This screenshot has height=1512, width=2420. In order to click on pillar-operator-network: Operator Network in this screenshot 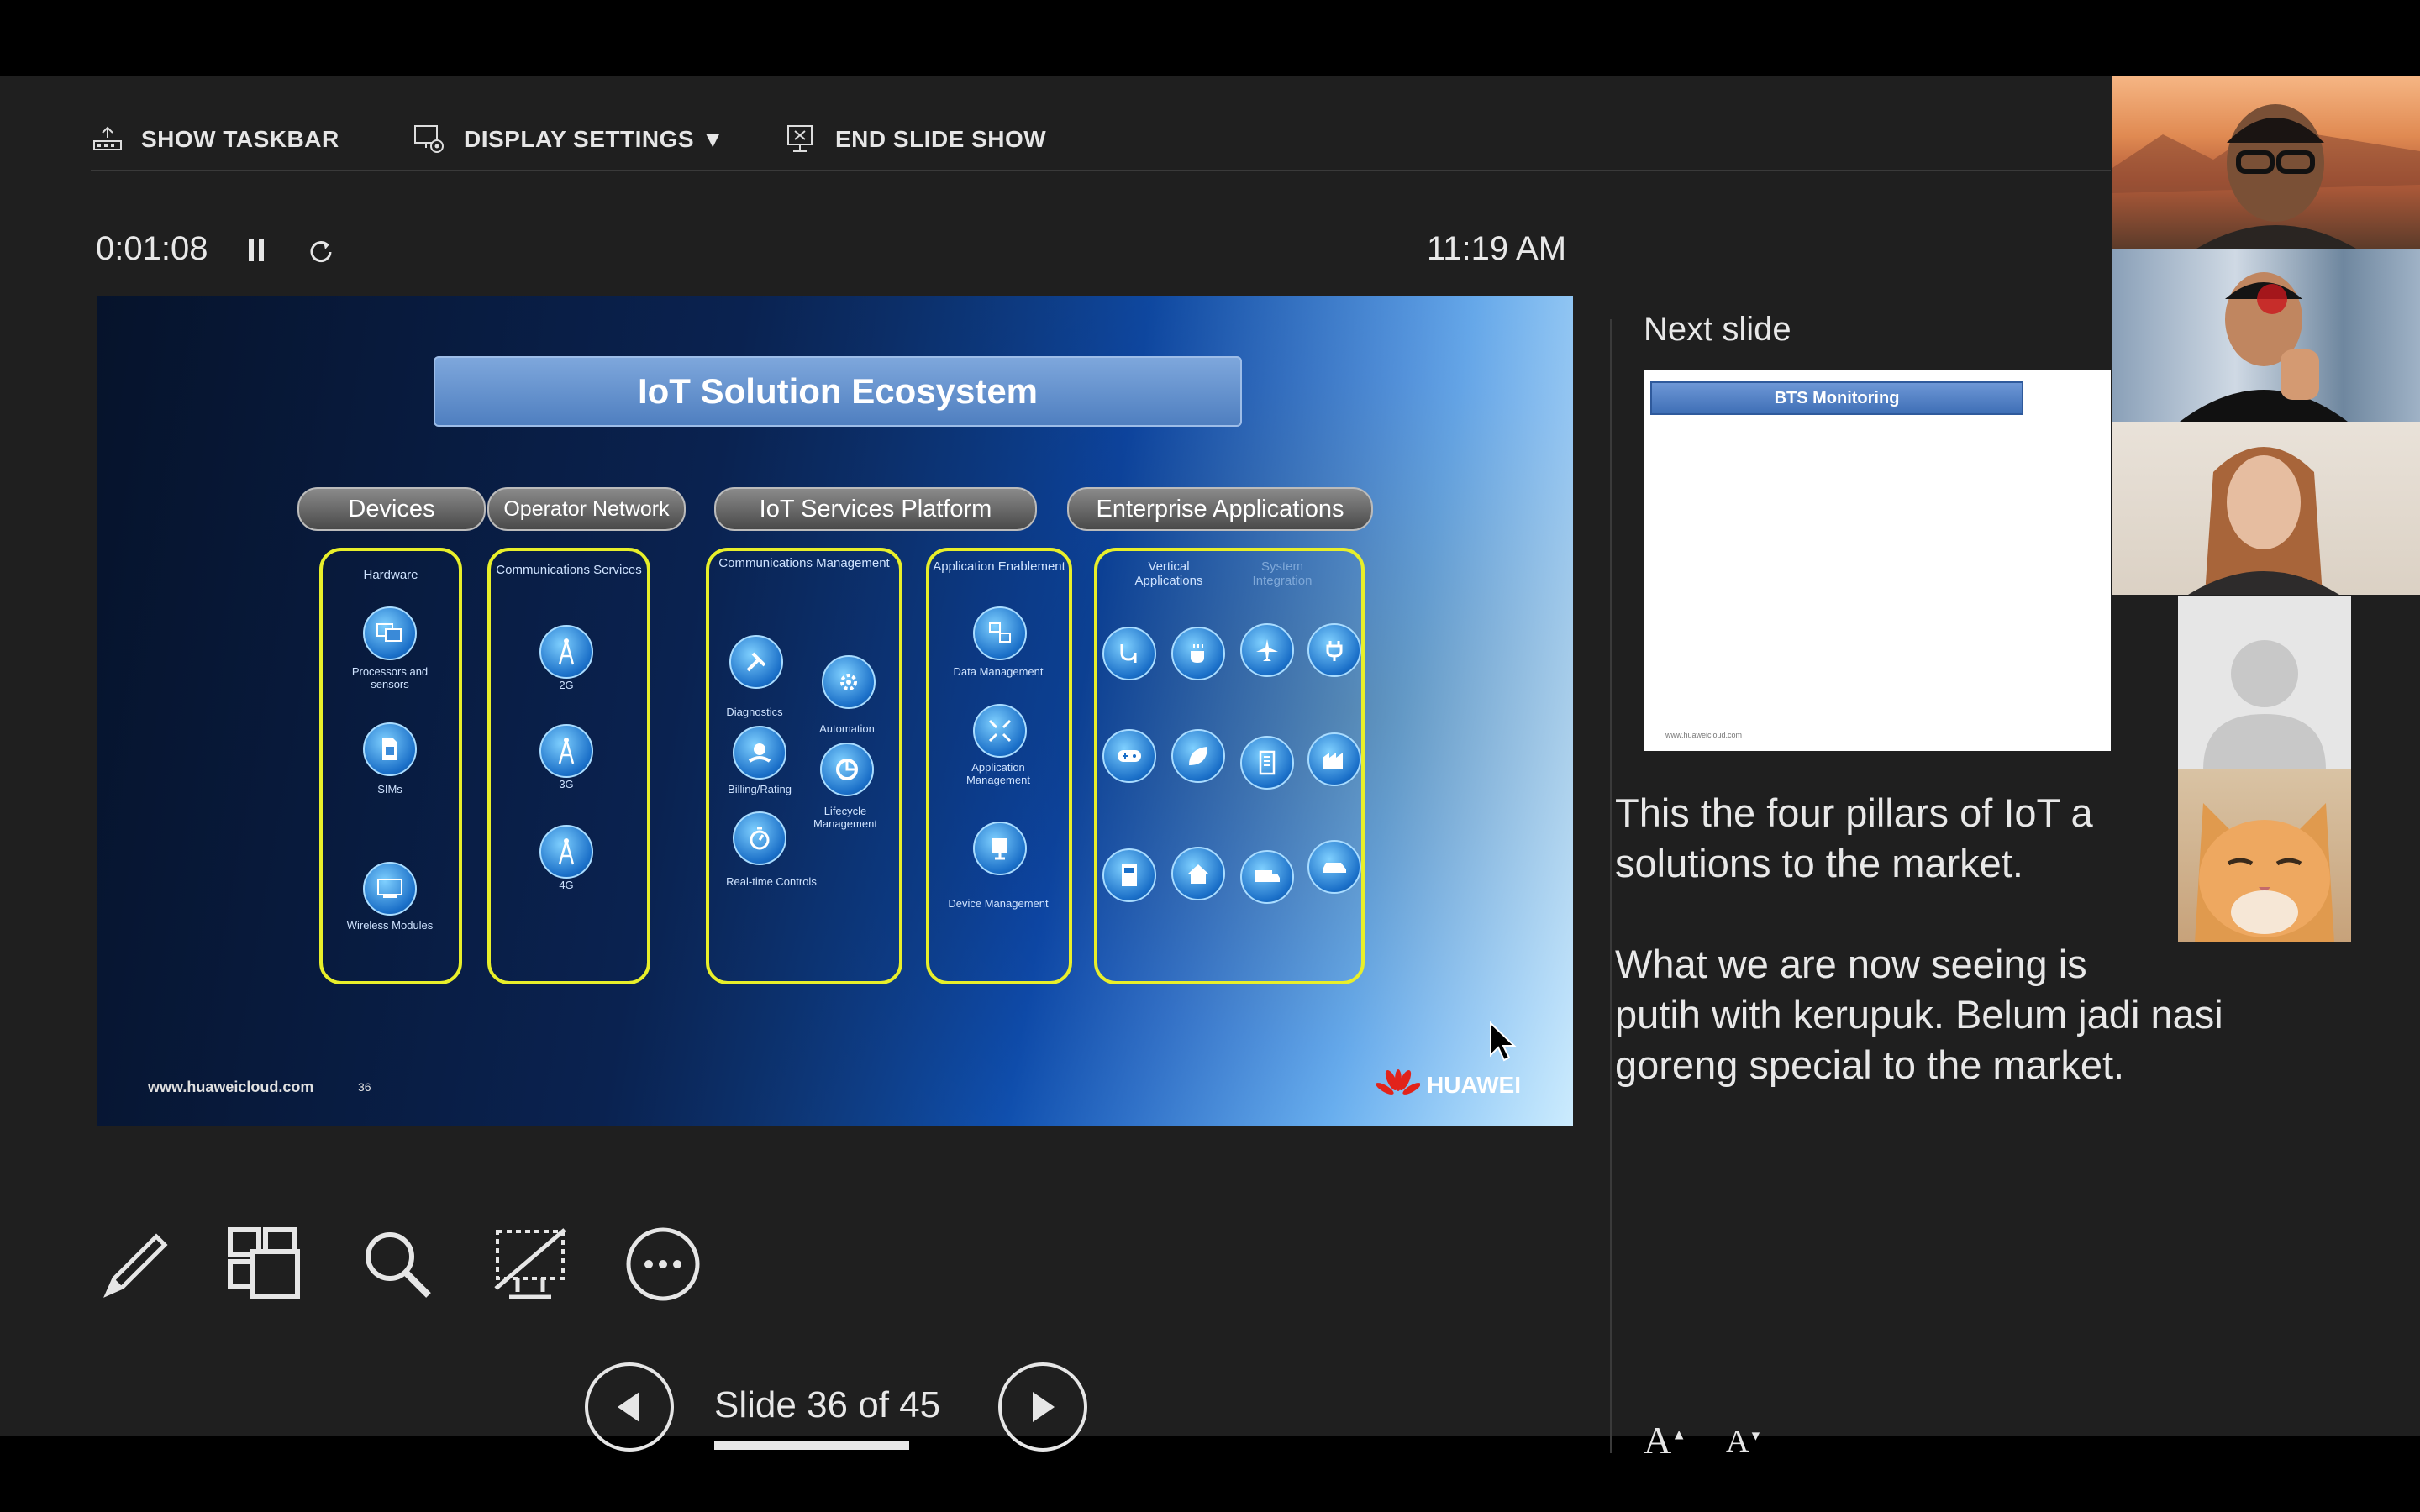, I will do `click(586, 509)`.